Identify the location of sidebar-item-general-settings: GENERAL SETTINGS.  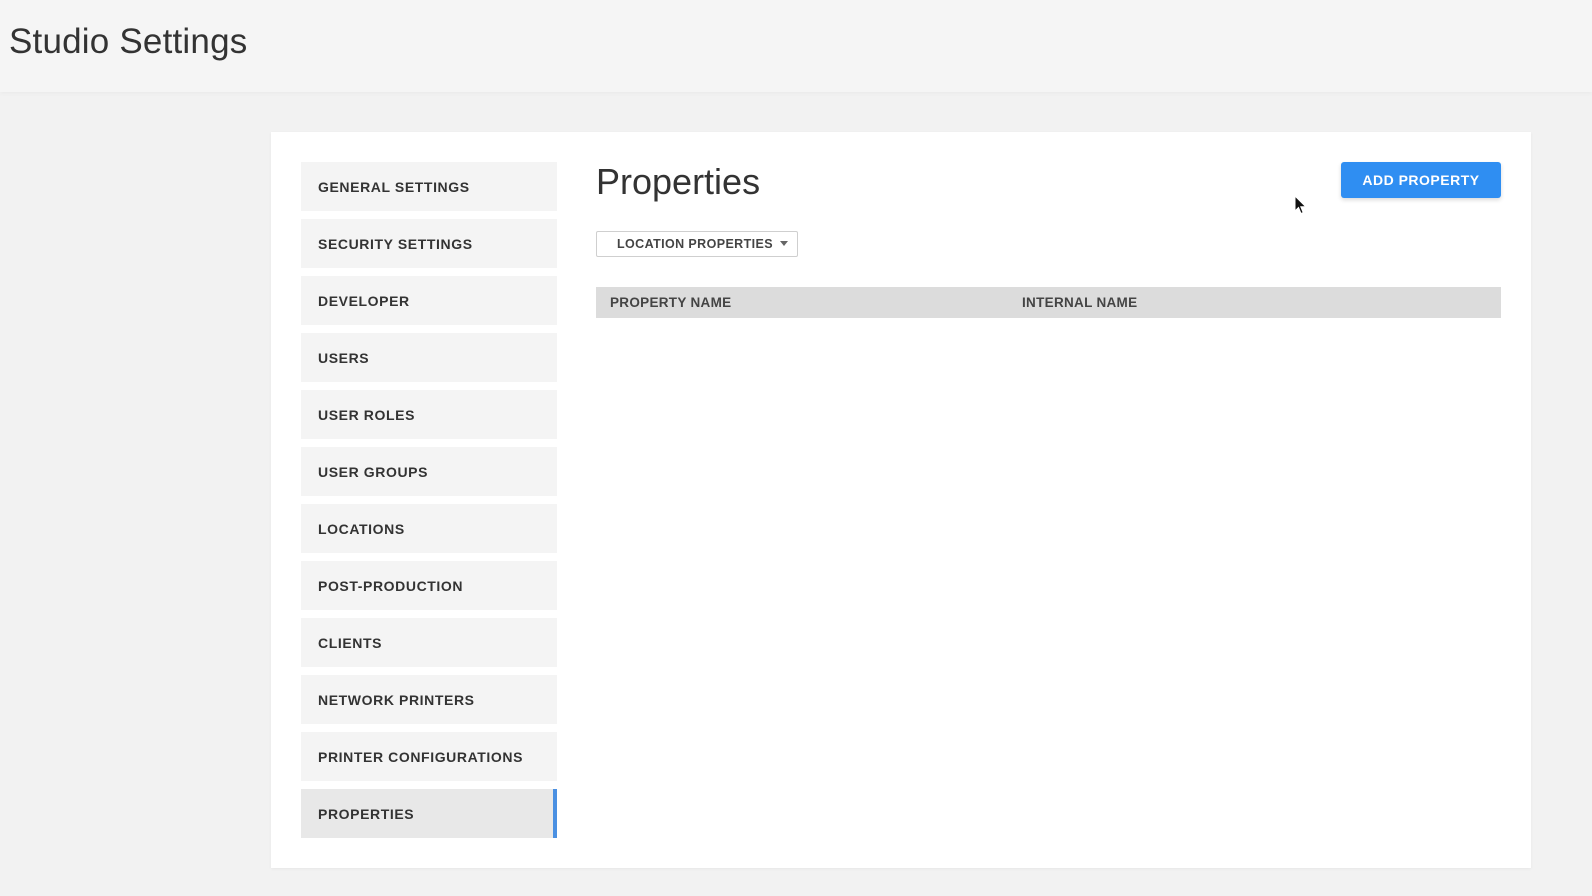
(429, 186).